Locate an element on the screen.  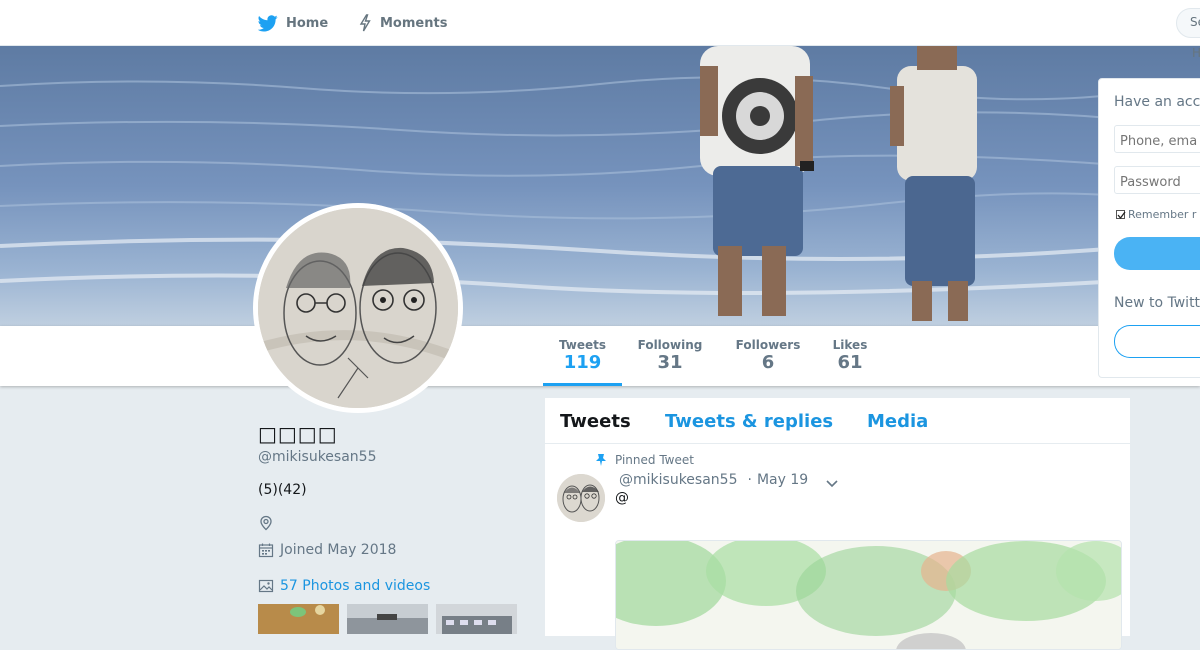
sign-up-button is located at coordinates (1157, 341).